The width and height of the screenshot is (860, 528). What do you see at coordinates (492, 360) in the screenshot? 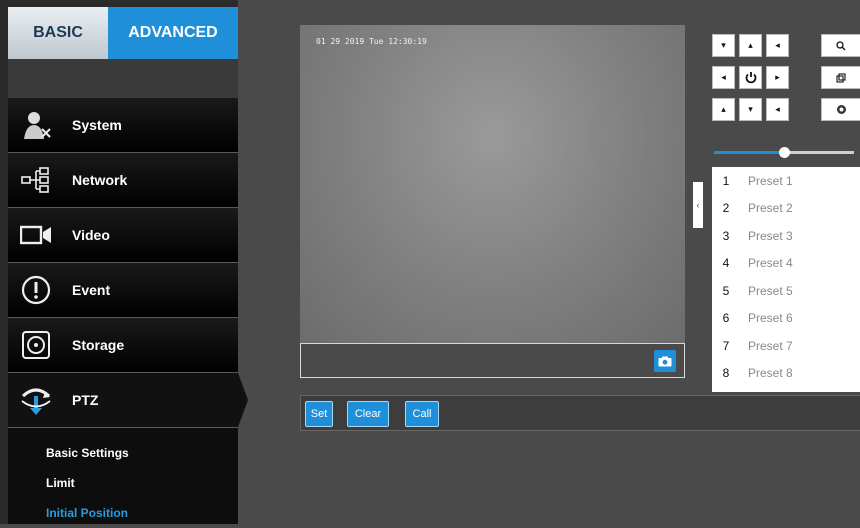
I see `video-toolbar` at bounding box center [492, 360].